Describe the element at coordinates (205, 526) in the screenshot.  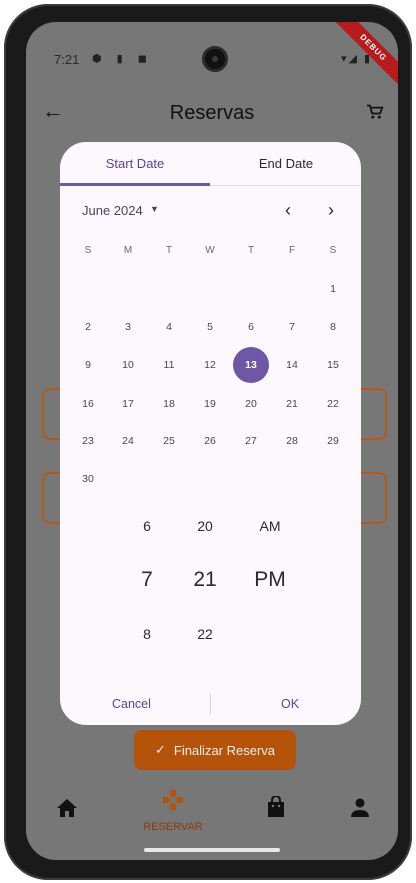
I see `minute-prev: 20` at that location.